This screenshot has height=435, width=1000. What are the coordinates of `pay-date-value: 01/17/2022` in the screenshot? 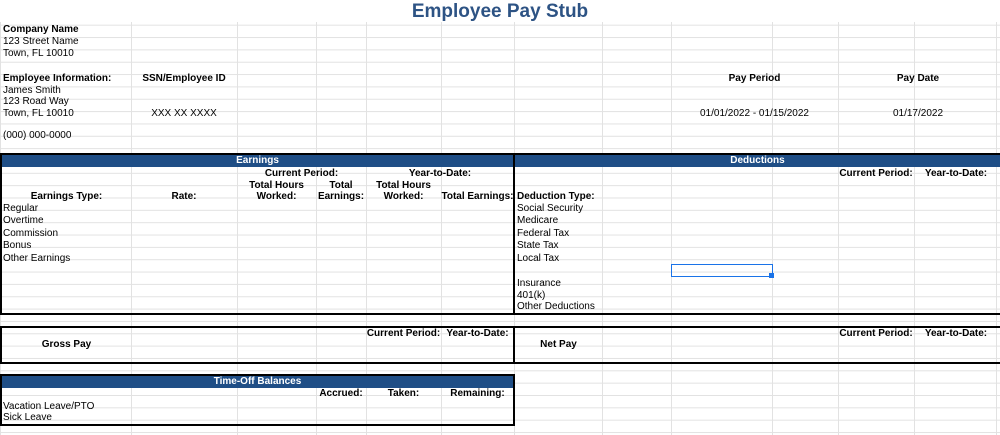 It's located at (918, 114).